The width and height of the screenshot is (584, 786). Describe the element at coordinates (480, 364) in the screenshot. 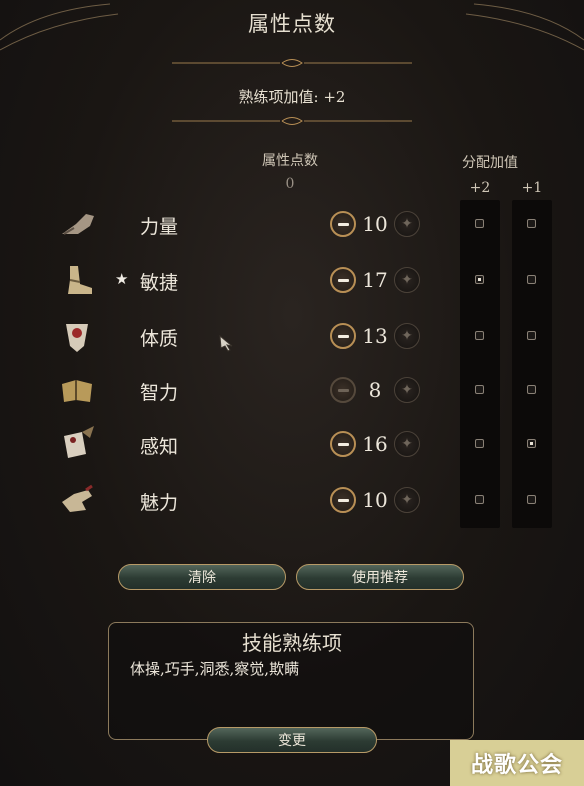

I see `plus2-column` at that location.